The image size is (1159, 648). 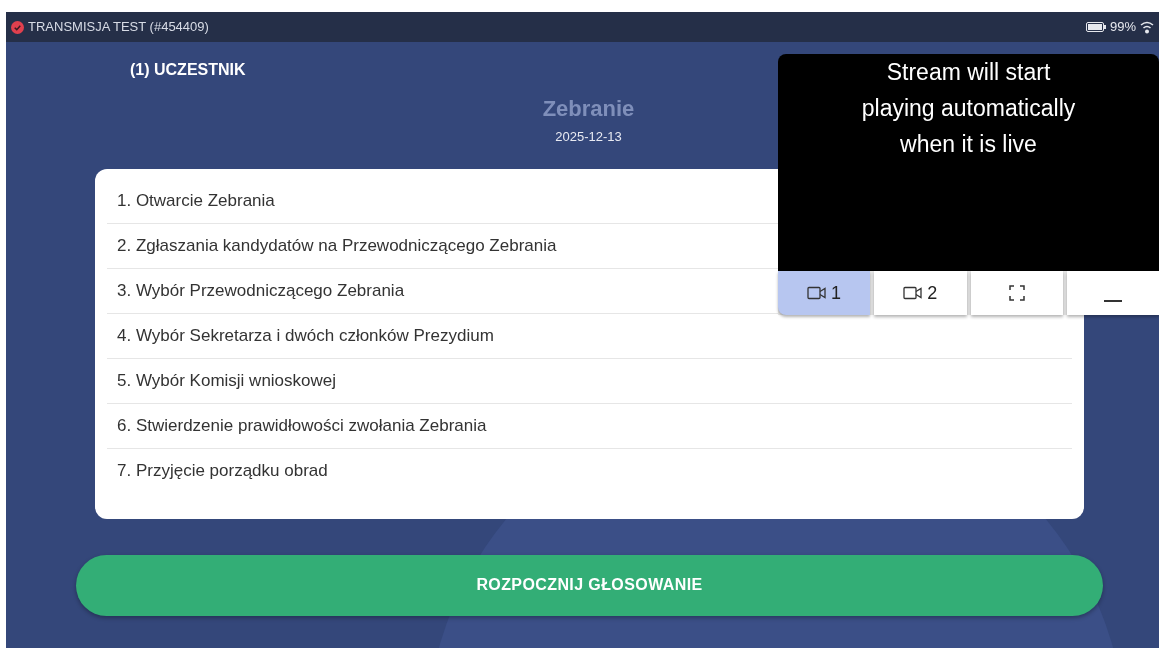 I want to click on minimize-button, so click(x=1112, y=293).